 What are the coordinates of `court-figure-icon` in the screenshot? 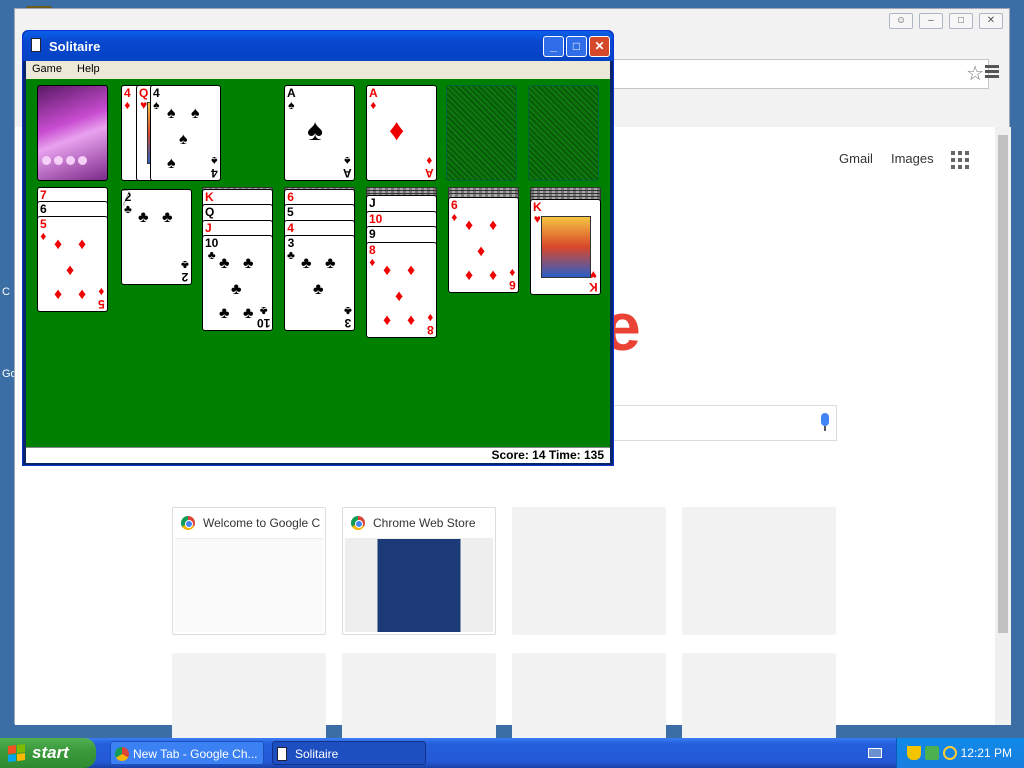 It's located at (566, 247).